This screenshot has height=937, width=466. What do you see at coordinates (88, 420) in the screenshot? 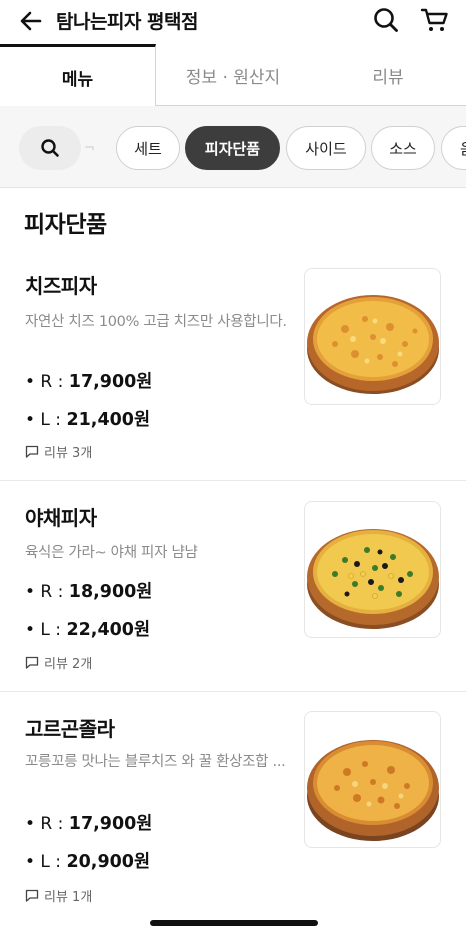
I see `price-large: • L : 21,400원` at bounding box center [88, 420].